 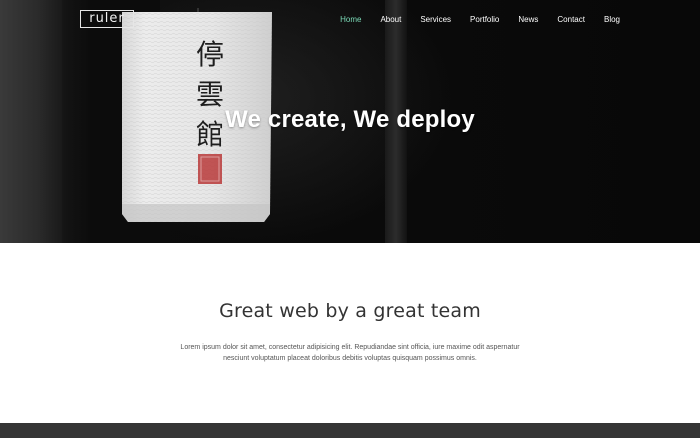 I want to click on nav-item-contact: Contact, so click(x=571, y=20).